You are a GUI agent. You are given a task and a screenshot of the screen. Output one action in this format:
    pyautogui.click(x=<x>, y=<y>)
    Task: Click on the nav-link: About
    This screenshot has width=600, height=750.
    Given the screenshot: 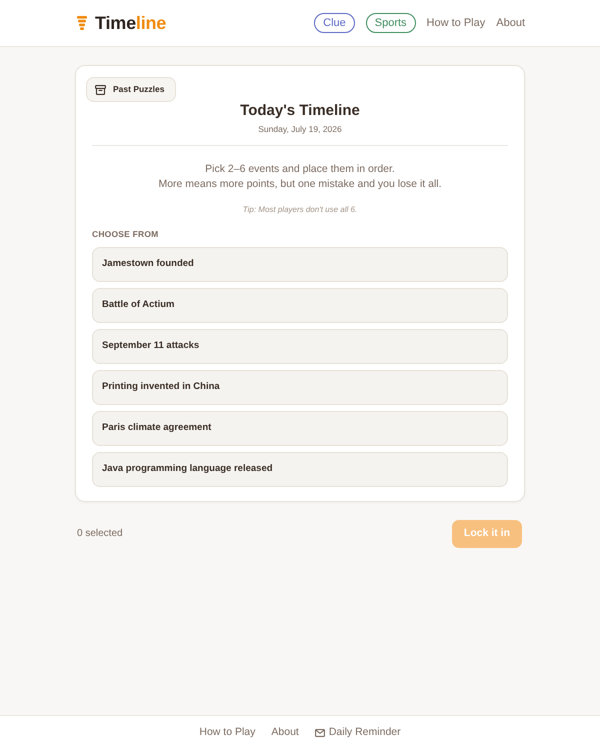 What is the action you would take?
    pyautogui.click(x=510, y=23)
    